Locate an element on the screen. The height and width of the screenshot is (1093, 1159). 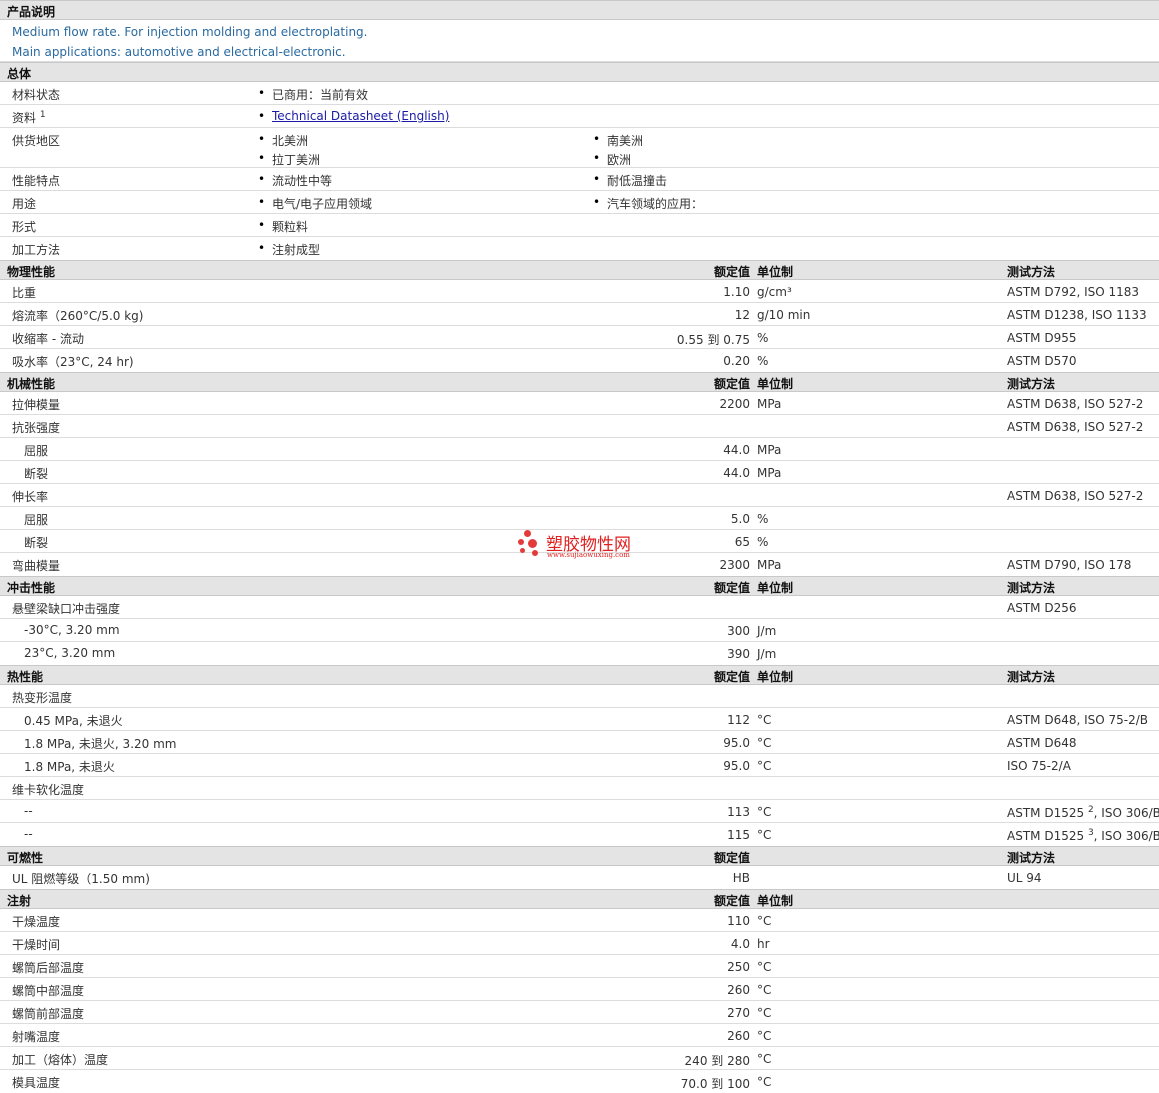
property-unit: % is located at coordinates (763, 542).